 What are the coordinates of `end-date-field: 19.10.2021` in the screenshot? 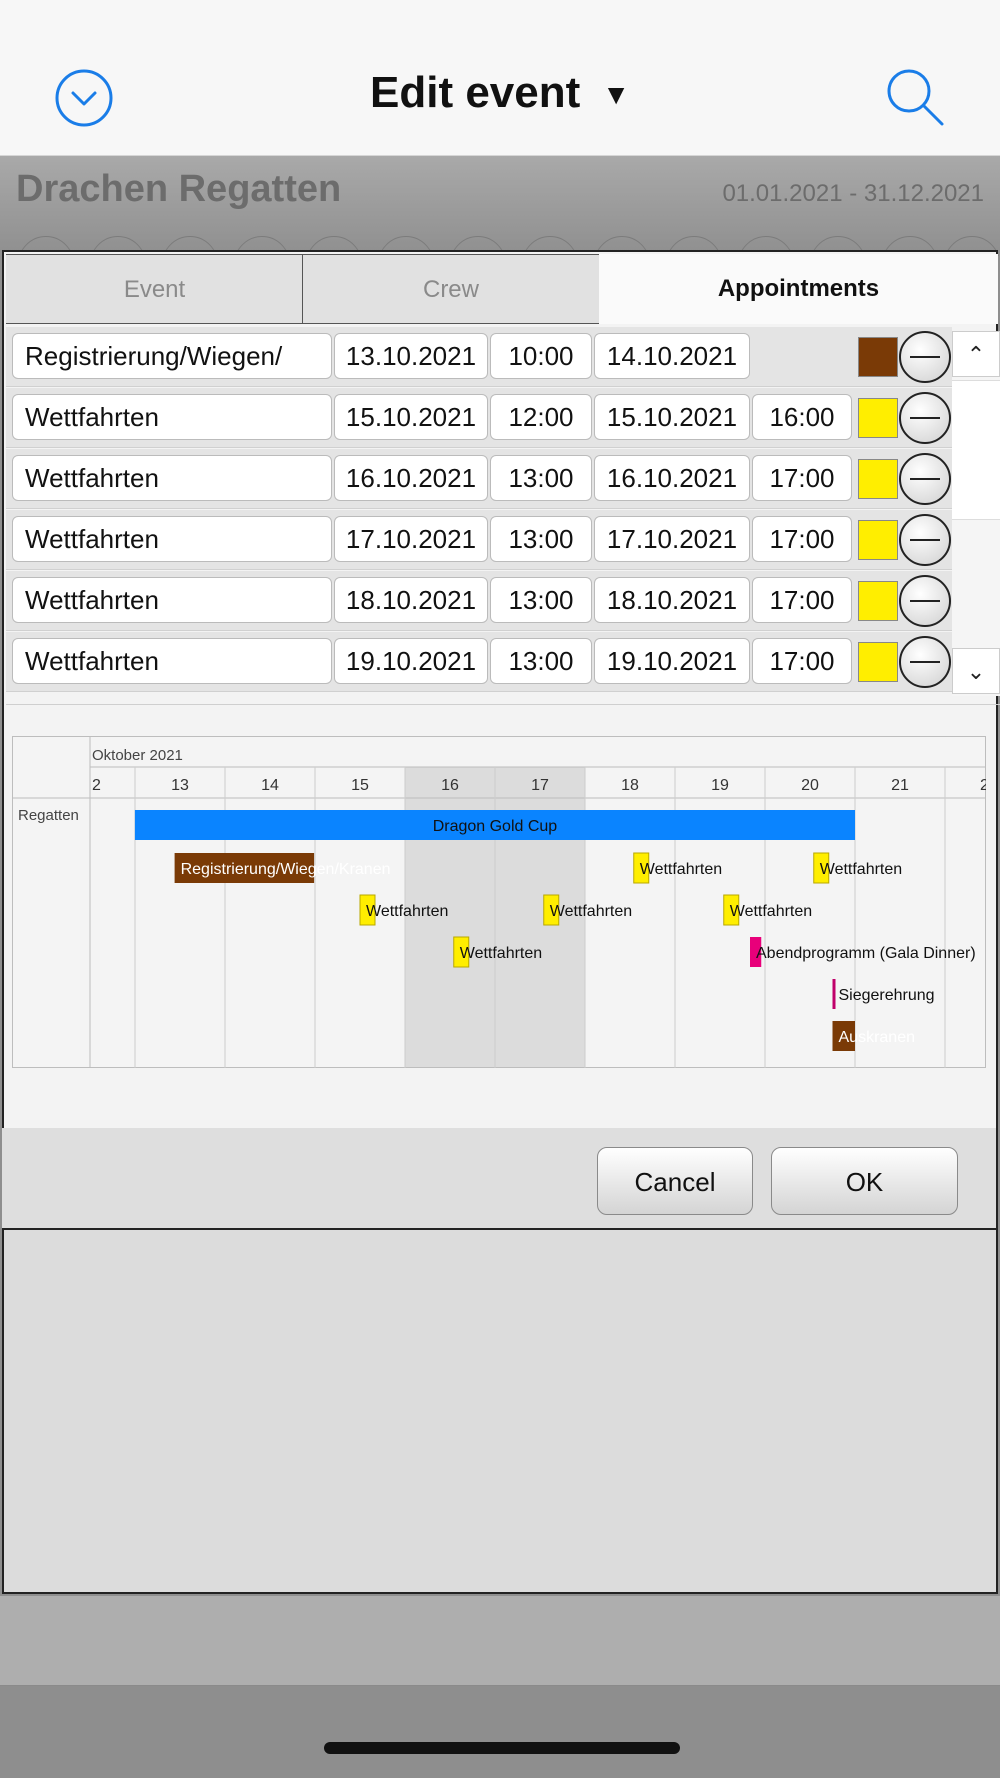 It's located at (672, 661).